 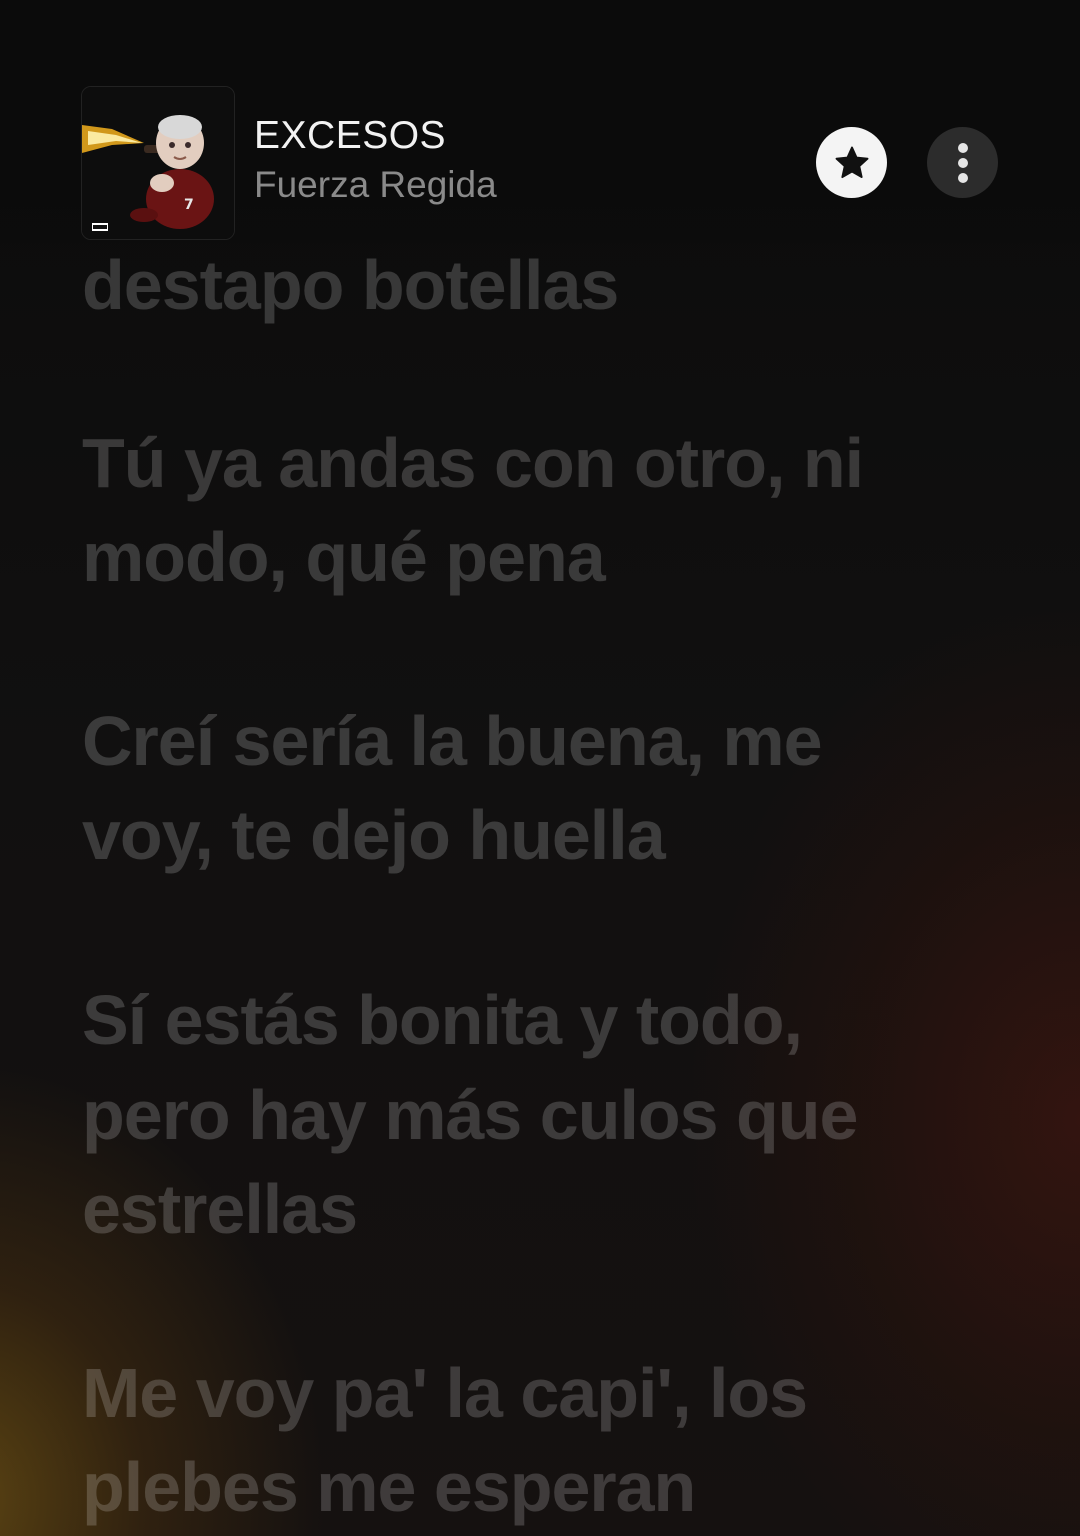 I want to click on album-cover: 7, so click(x=158, y=163).